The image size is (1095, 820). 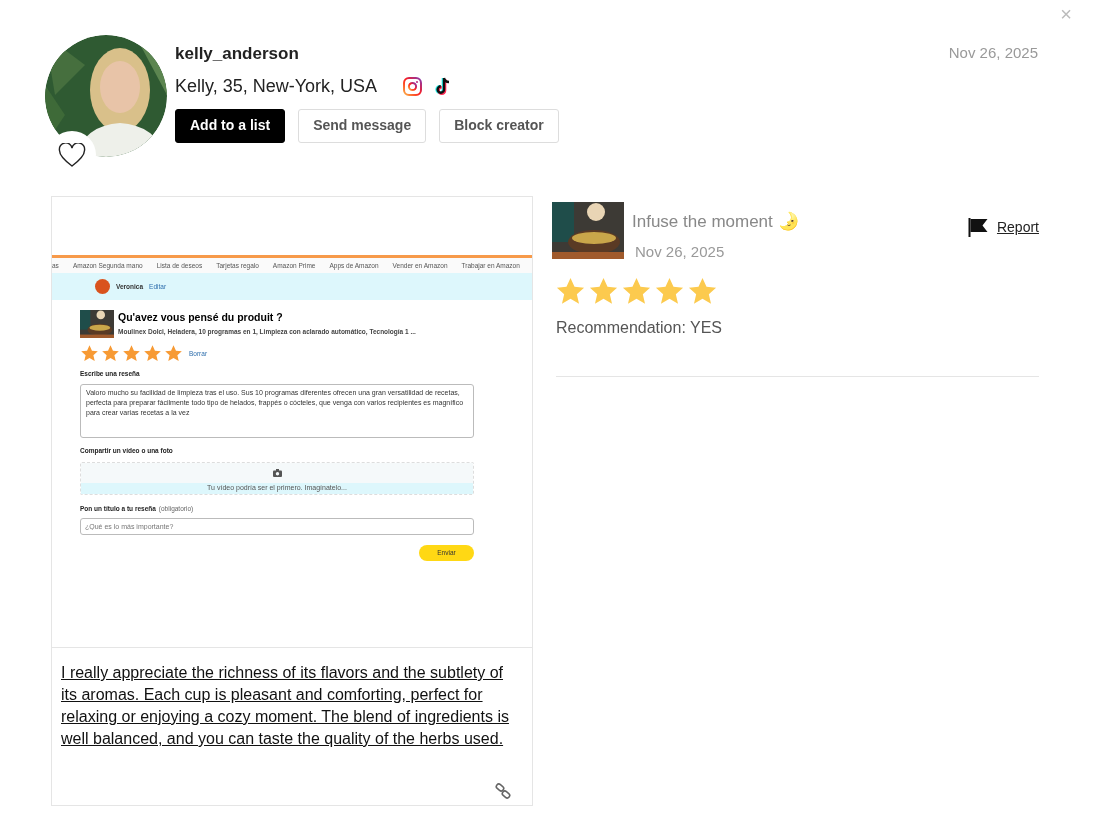 I want to click on profile-details: Kelly, 35, New-York, USA, so click(x=276, y=86).